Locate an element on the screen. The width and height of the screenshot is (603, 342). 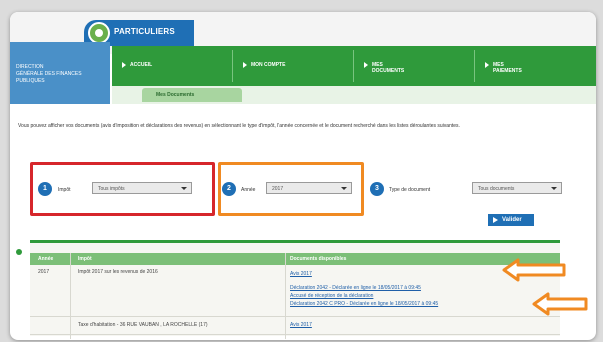
nav-label: MON COMPTE is located at coordinates (268, 65).